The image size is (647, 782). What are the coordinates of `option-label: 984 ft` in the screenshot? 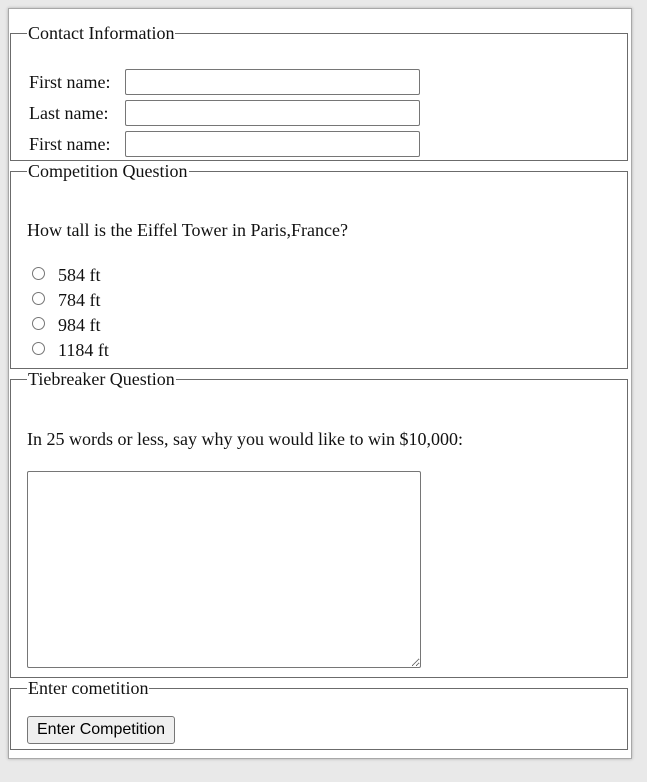 It's located at (79, 325).